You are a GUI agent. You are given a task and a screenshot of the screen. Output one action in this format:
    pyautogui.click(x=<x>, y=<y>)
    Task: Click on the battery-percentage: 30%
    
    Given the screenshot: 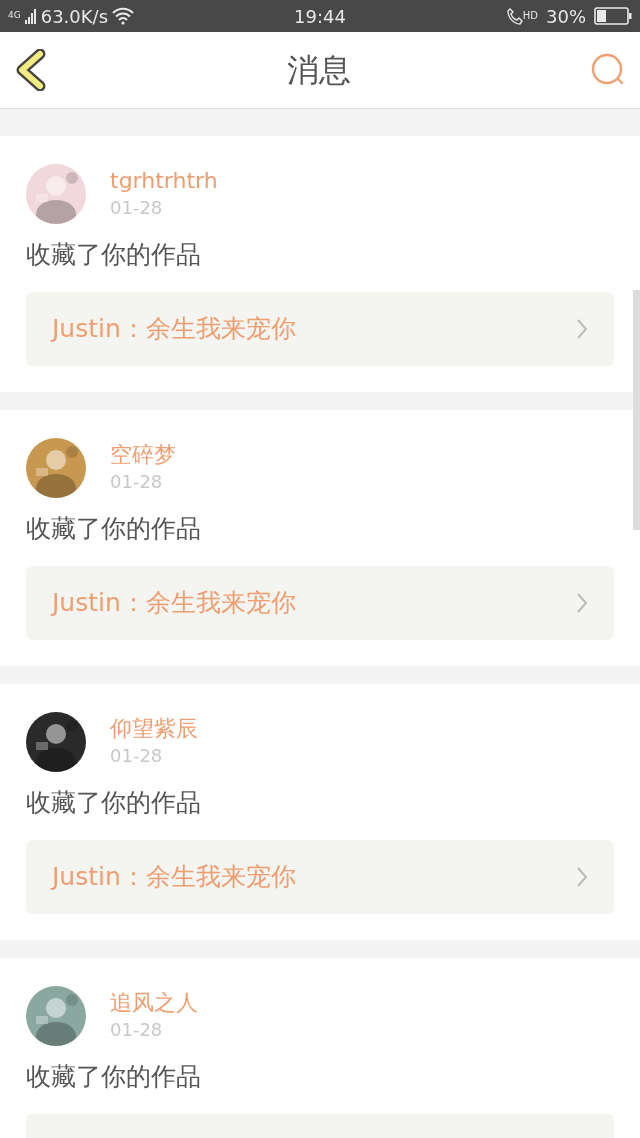 What is the action you would take?
    pyautogui.click(x=566, y=16)
    